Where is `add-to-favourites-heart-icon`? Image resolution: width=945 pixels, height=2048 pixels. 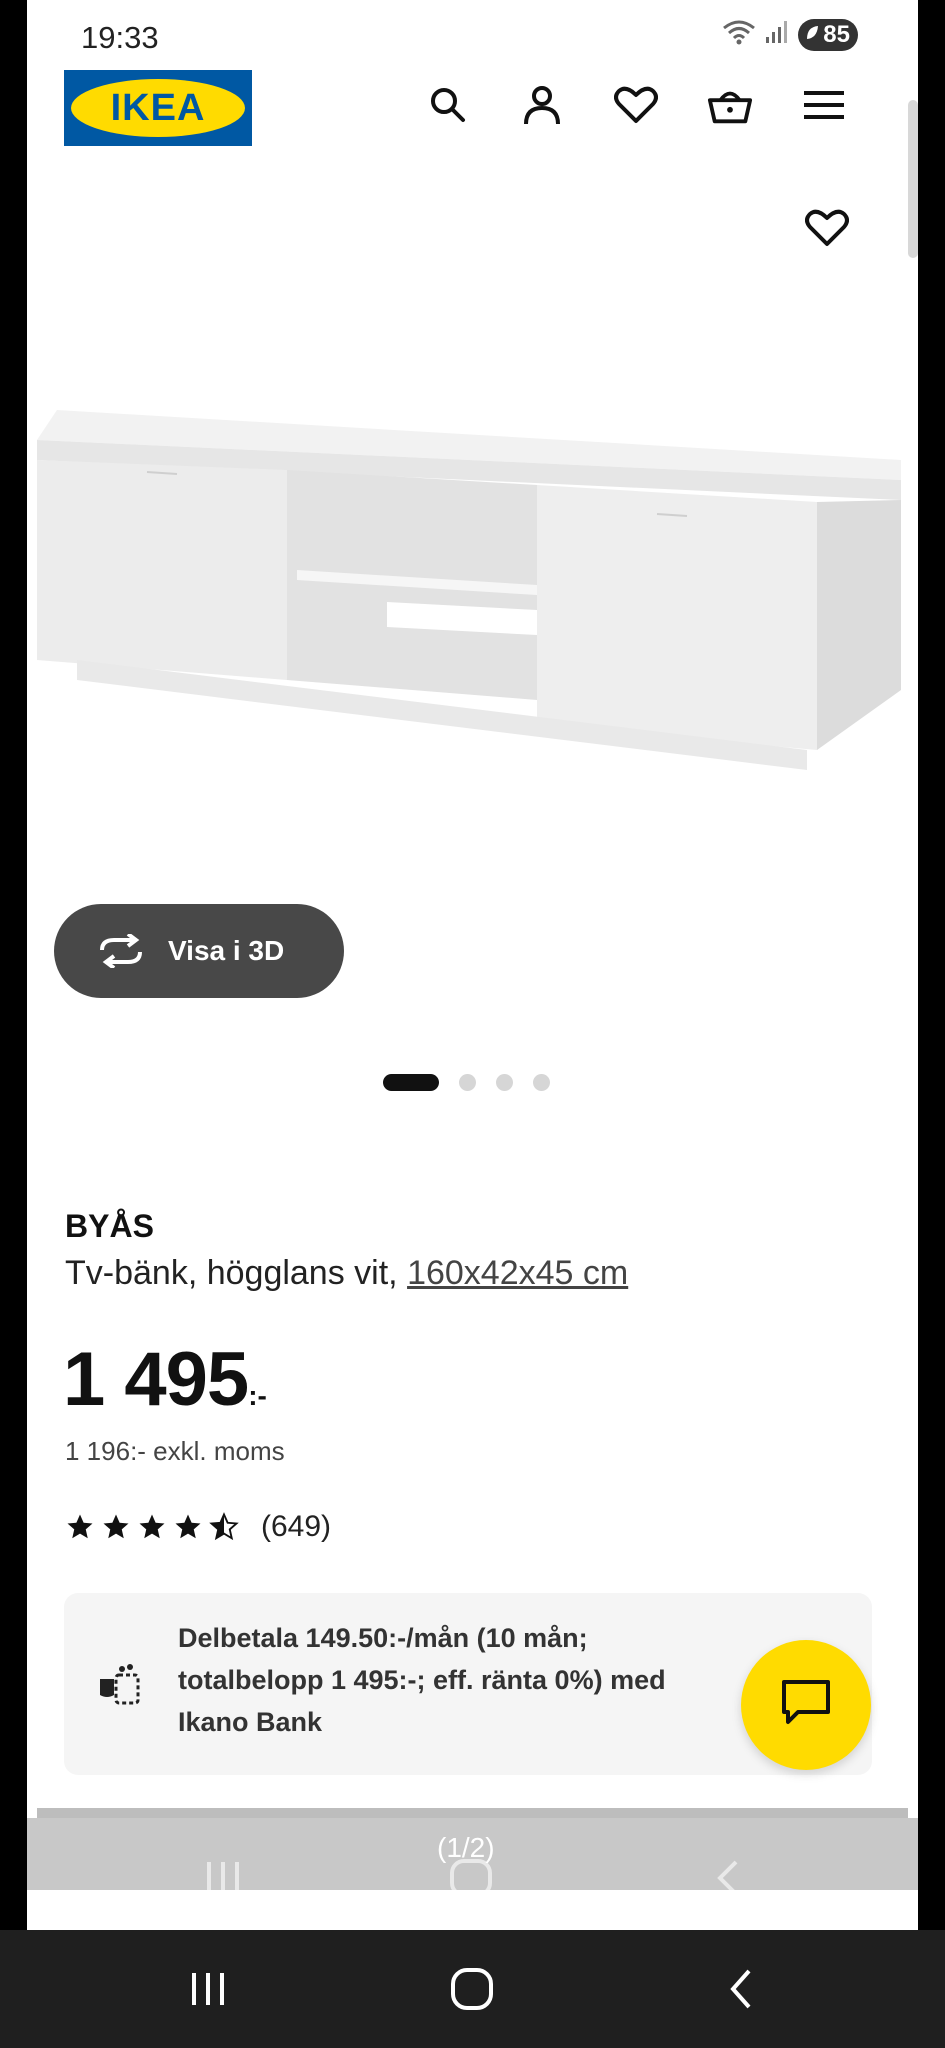 add-to-favourites-heart-icon is located at coordinates (827, 228).